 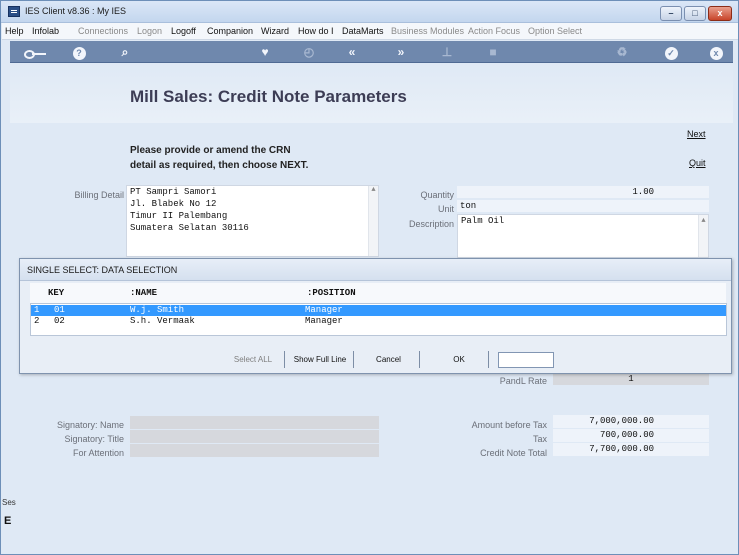 I want to click on description-value: Palm Oil, so click(x=483, y=221).